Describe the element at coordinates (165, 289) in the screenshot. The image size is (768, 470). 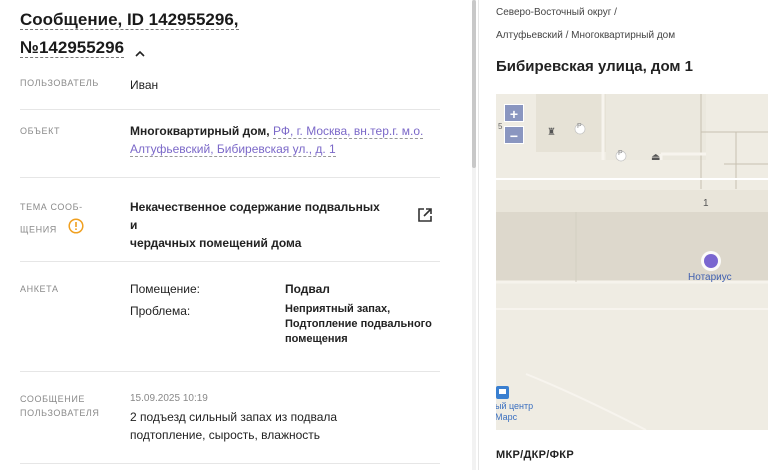
I see `survey-key-1: Помещение:` at that location.